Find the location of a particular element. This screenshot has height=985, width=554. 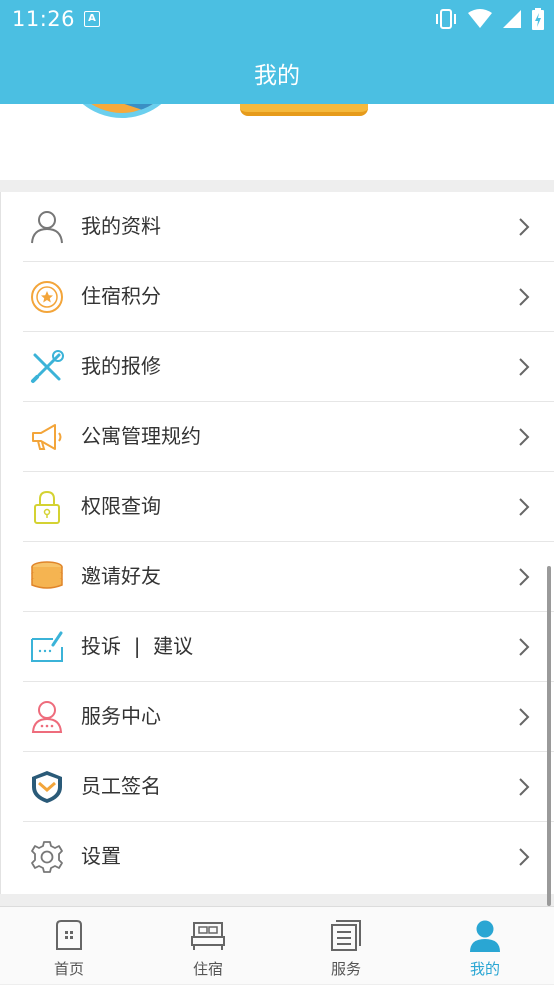

menu-item-label: 投诉 | 建议 is located at coordinates (137, 646).